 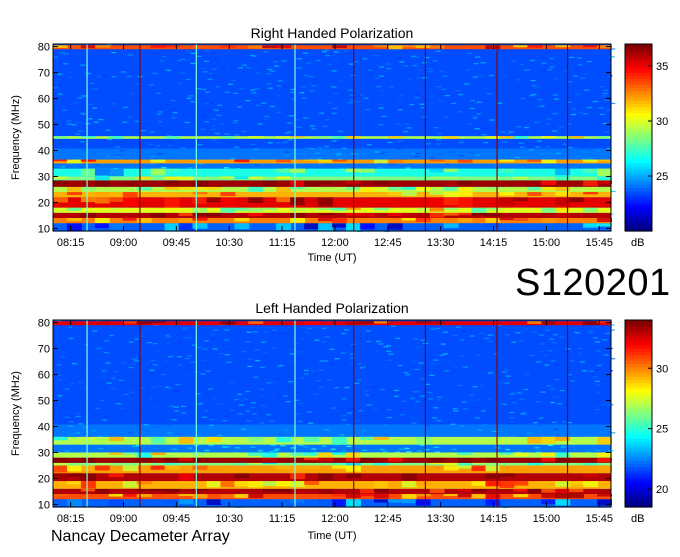 What do you see at coordinates (44, 100) in the screenshot?
I see `y-tick-label: 60` at bounding box center [44, 100].